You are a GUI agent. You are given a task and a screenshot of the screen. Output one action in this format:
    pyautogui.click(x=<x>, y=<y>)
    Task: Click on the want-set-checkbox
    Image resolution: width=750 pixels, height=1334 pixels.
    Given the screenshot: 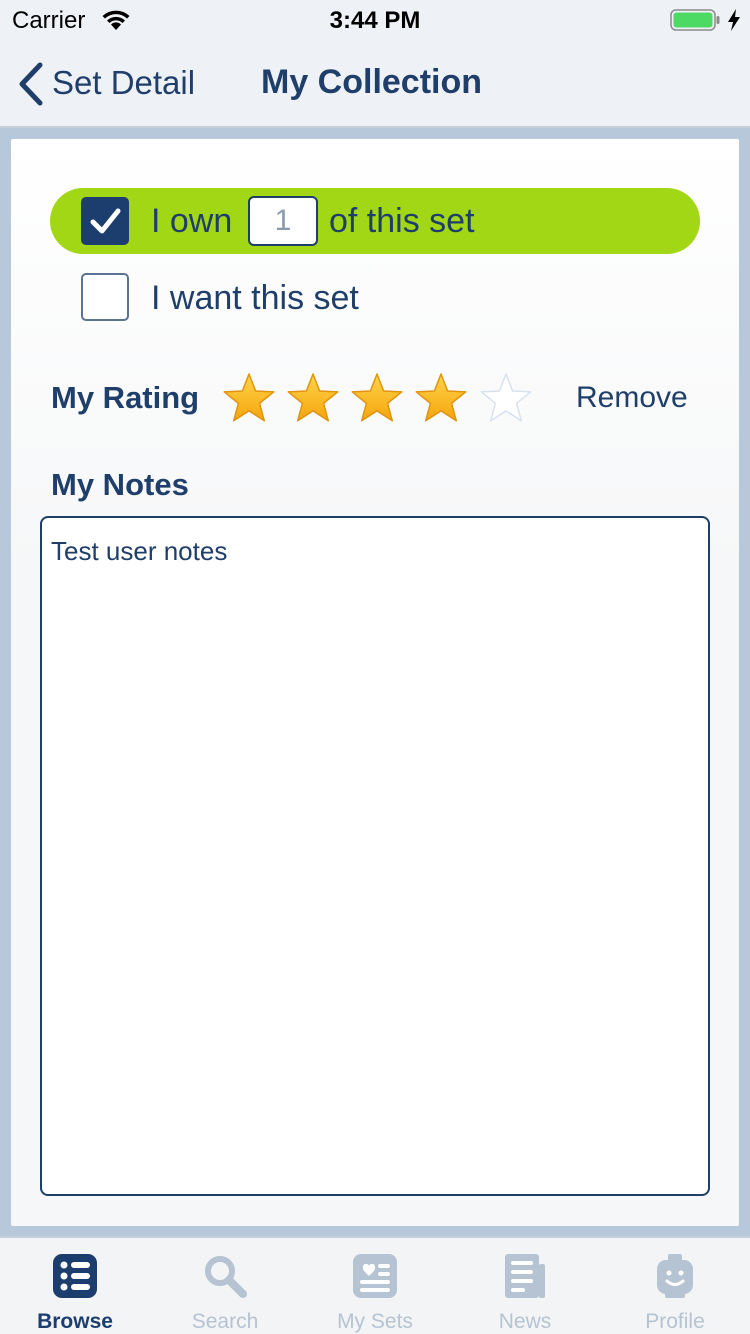 What is the action you would take?
    pyautogui.click(x=105, y=297)
    